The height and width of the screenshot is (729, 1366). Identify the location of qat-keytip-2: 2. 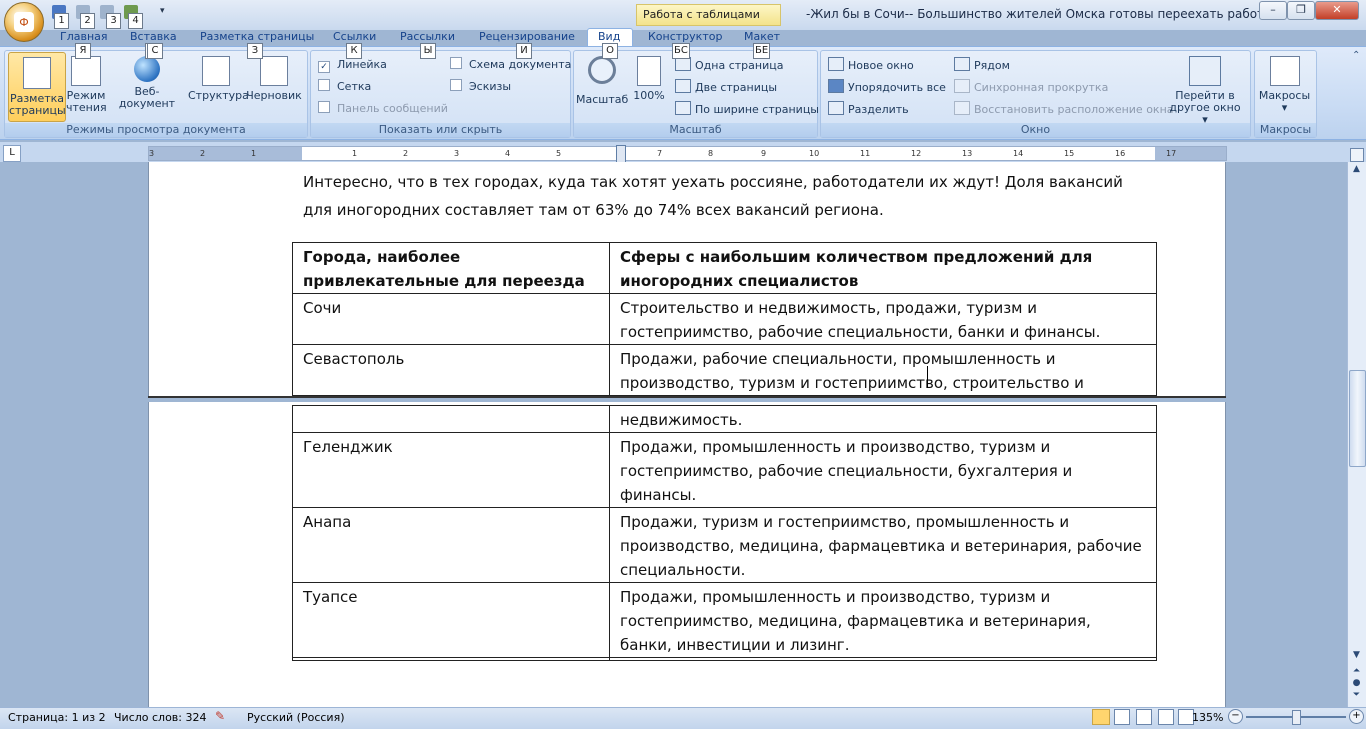
(87, 21).